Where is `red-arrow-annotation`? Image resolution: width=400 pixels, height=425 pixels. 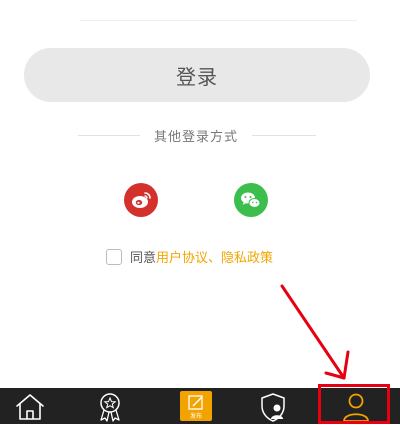
red-arrow-annotation is located at coordinates (315, 332).